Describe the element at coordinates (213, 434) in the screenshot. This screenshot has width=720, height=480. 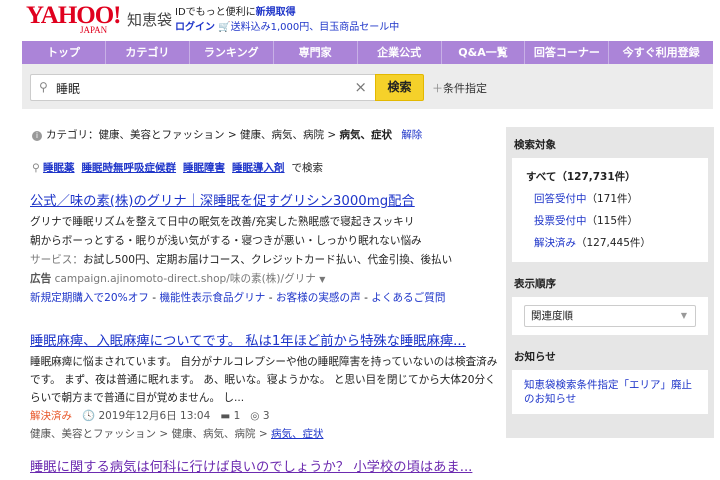
I see `result-category: 健康、病気、病院` at that location.